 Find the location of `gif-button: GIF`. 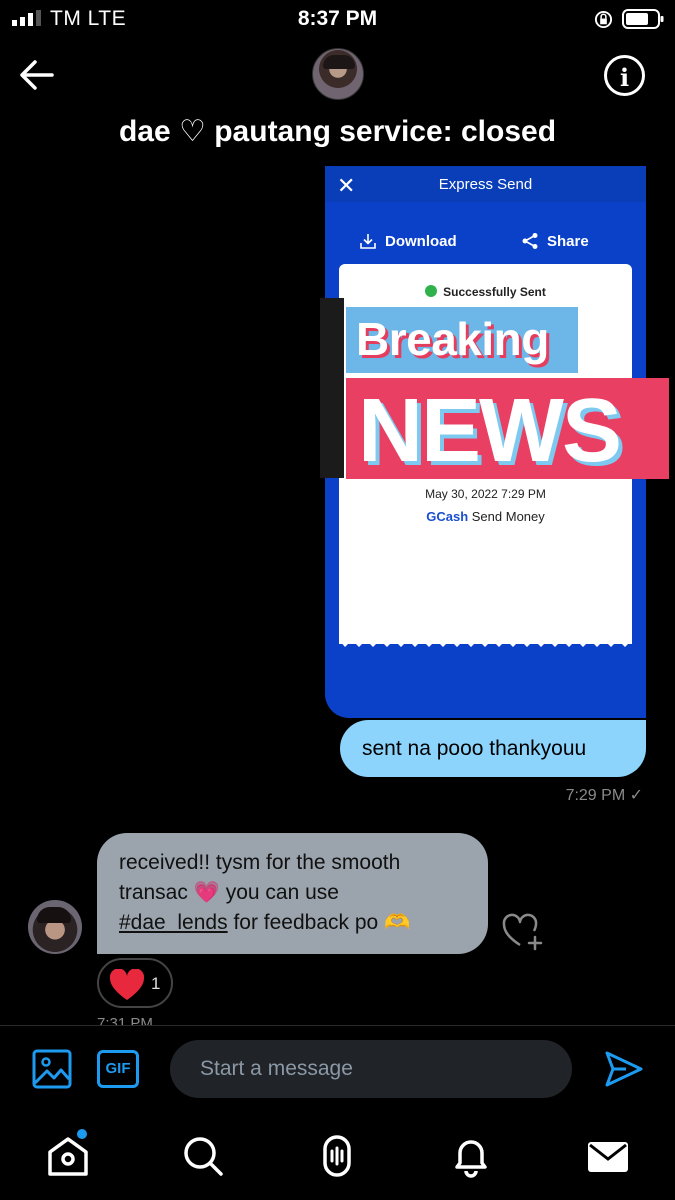

gif-button: GIF is located at coordinates (118, 1069).